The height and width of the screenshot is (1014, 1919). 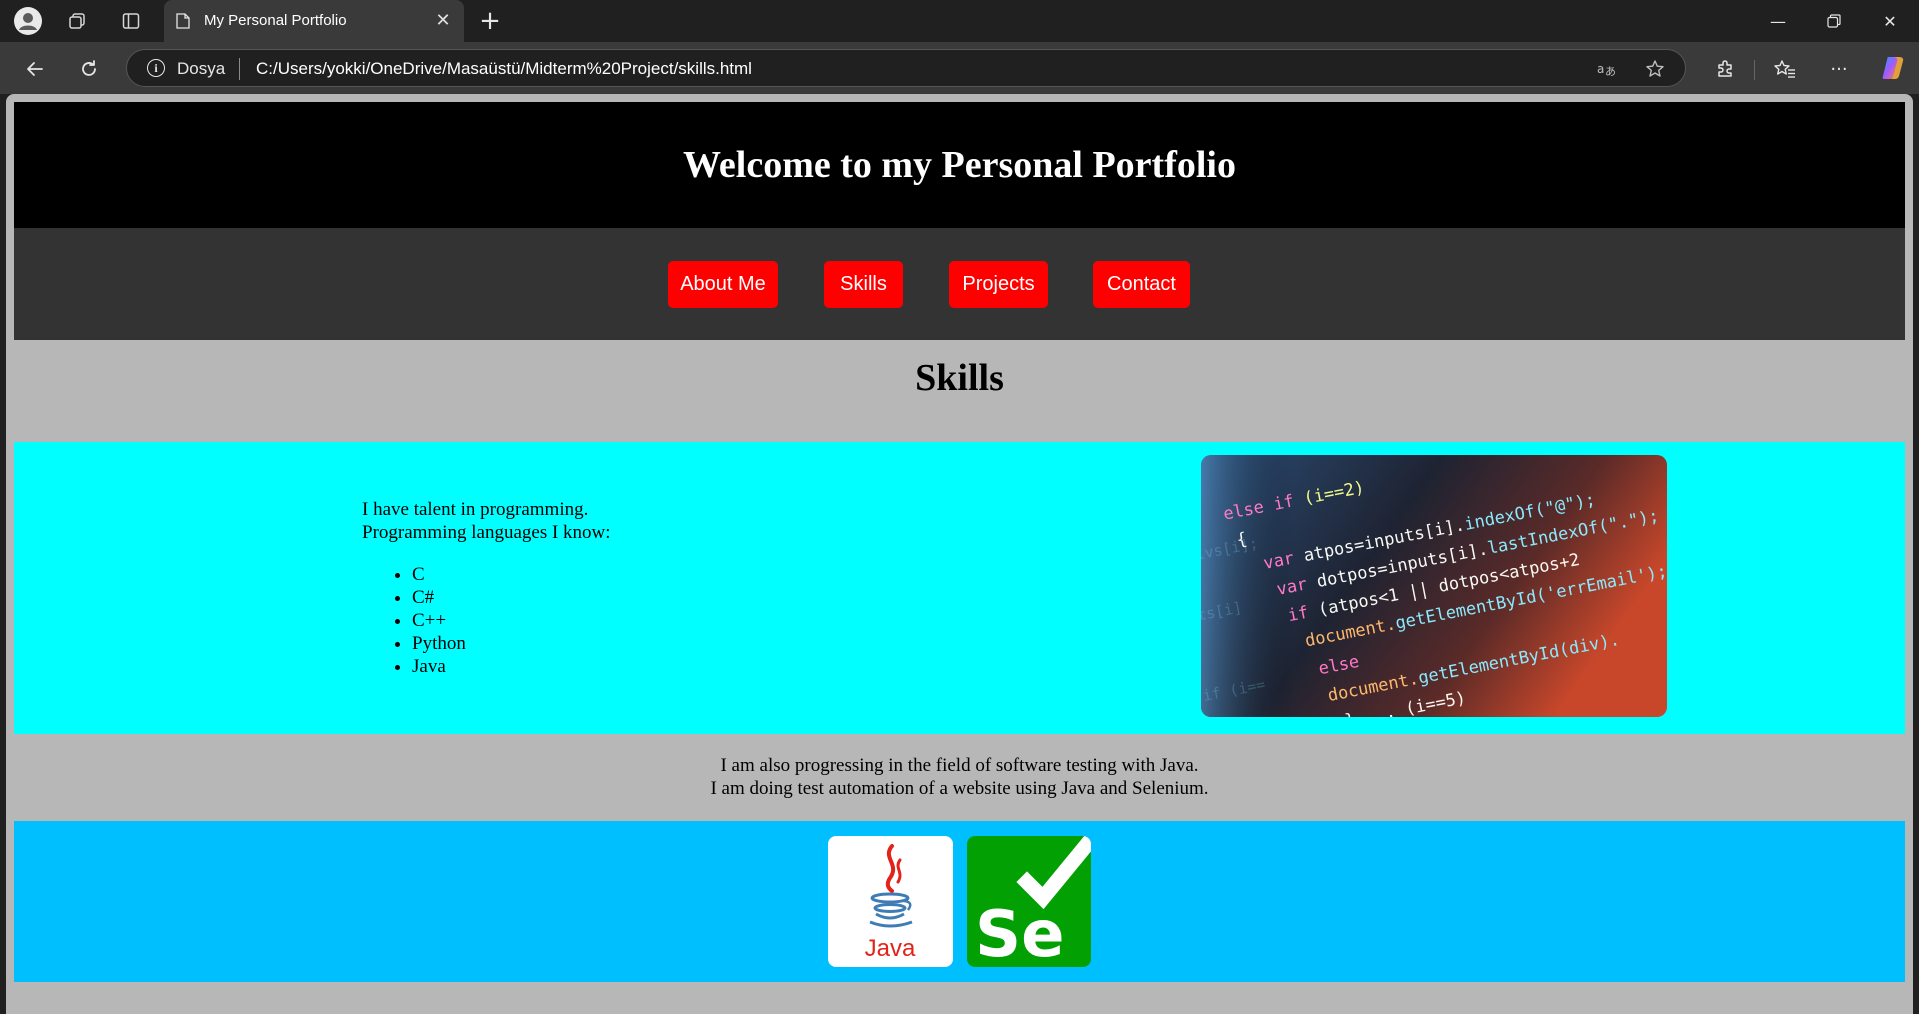 I want to click on languages-list: C C# C++ Python Java, so click(x=486, y=620).